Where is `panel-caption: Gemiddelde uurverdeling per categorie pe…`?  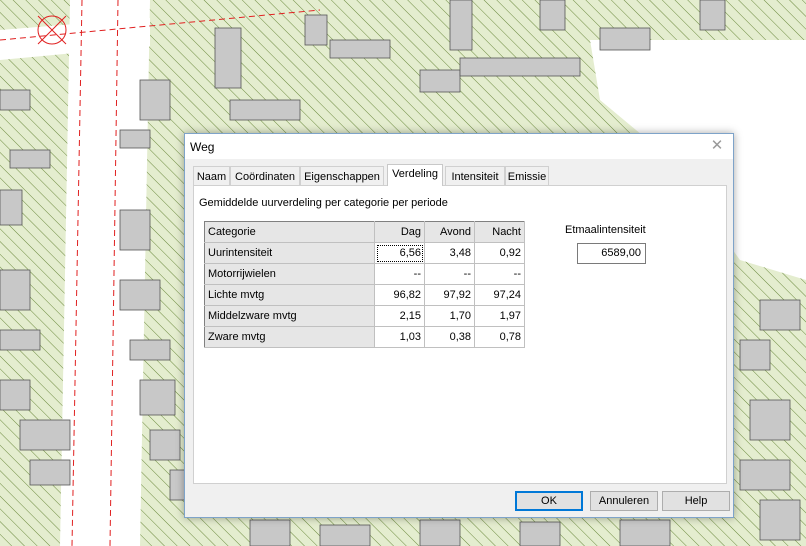 panel-caption: Gemiddelde uurverdeling per categorie pe… is located at coordinates (323, 203).